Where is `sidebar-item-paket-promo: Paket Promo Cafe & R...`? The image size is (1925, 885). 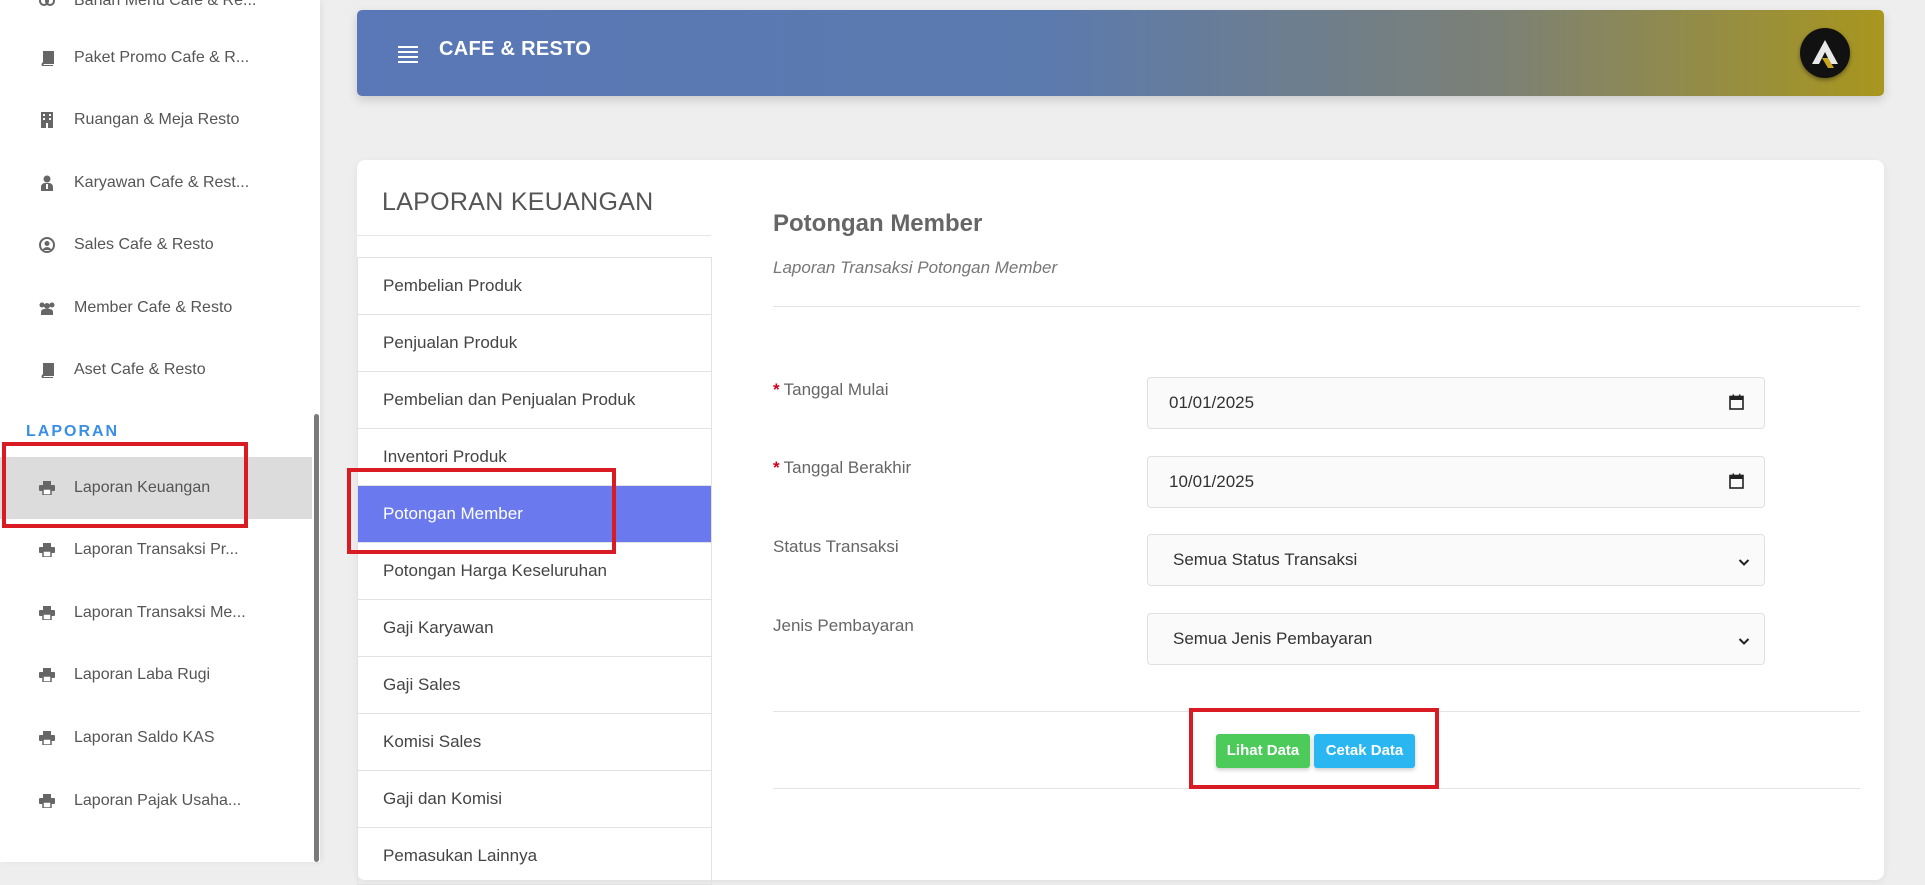
sidebar-item-paket-promo: Paket Promo Cafe & R... is located at coordinates (156, 58).